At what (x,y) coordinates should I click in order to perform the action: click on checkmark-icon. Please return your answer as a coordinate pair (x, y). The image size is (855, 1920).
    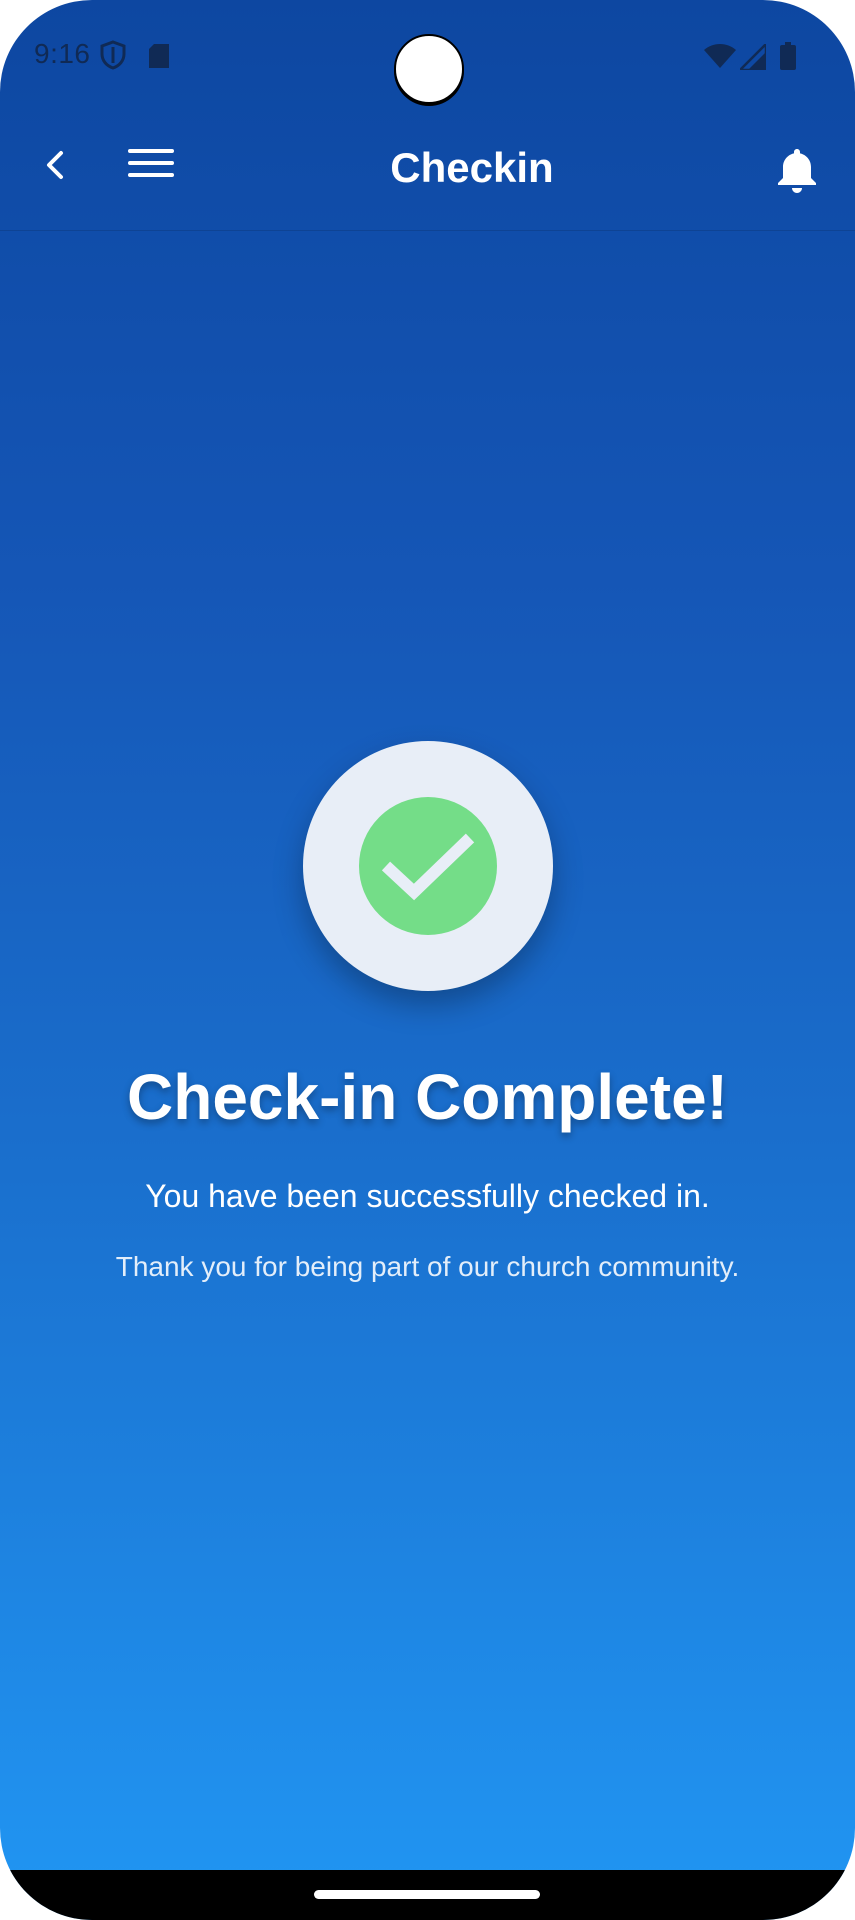
    Looking at the image, I should click on (428, 867).